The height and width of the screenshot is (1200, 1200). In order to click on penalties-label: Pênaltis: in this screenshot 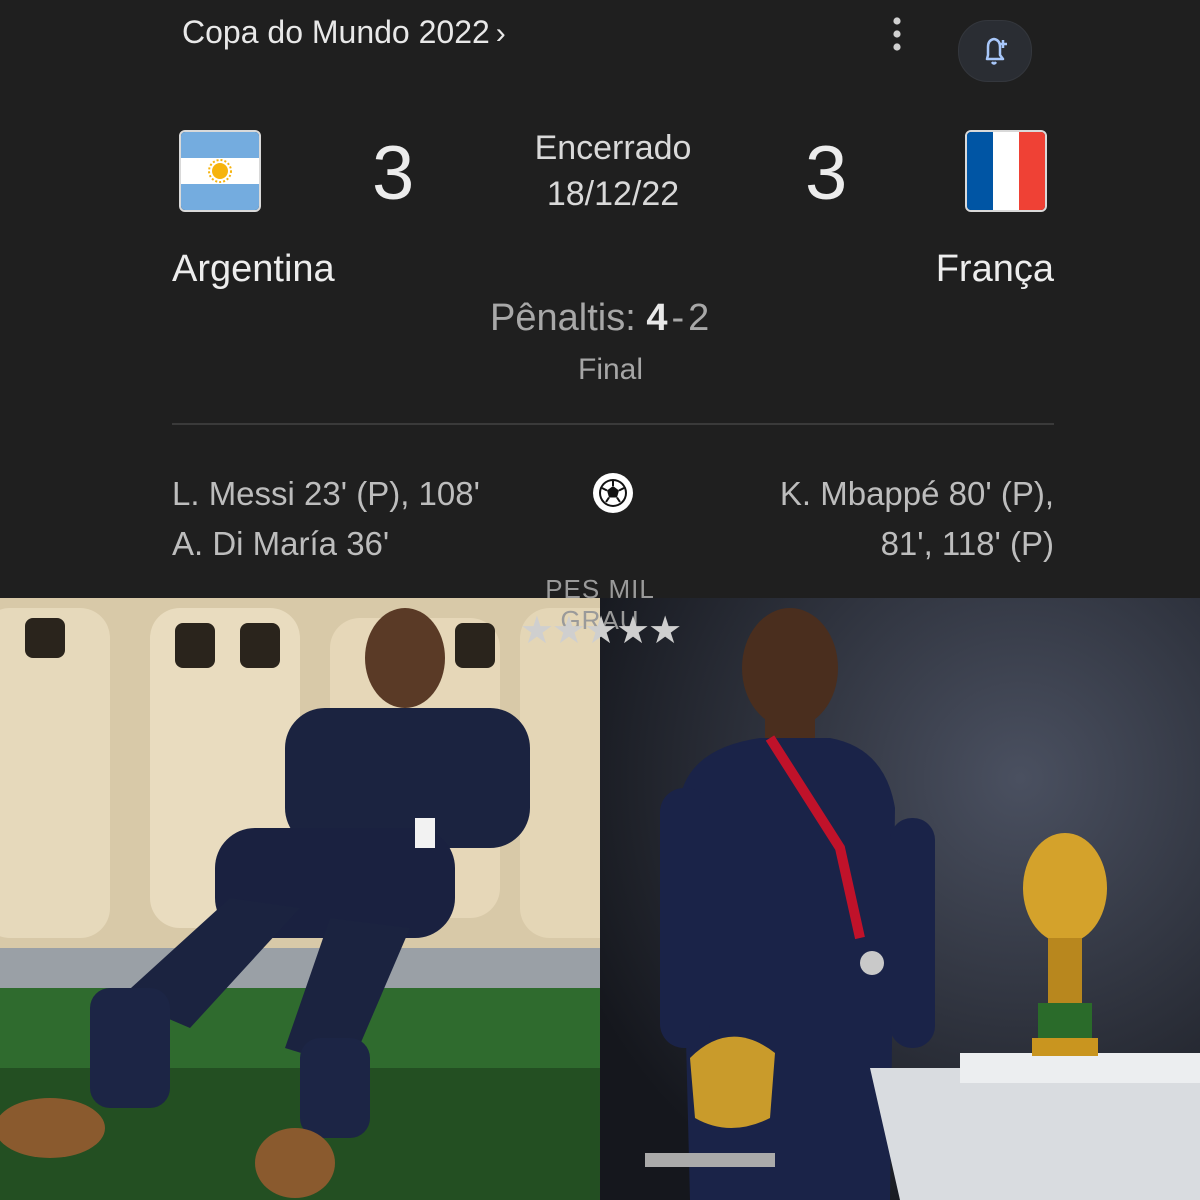, I will do `click(563, 318)`.